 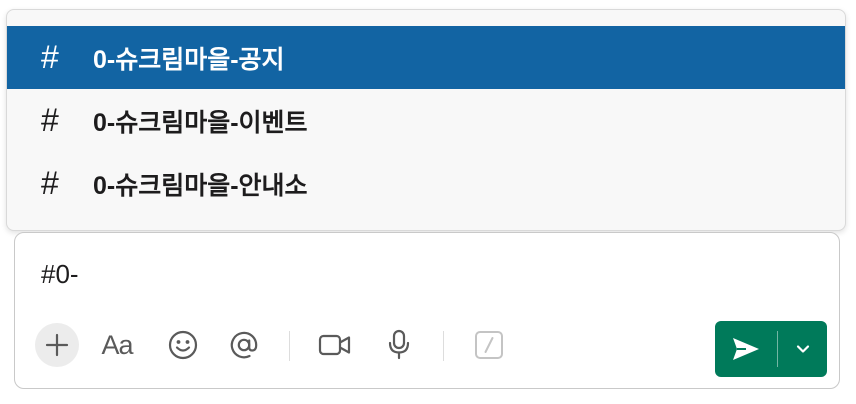 What do you see at coordinates (60, 274) in the screenshot?
I see `message-input: #0-` at bounding box center [60, 274].